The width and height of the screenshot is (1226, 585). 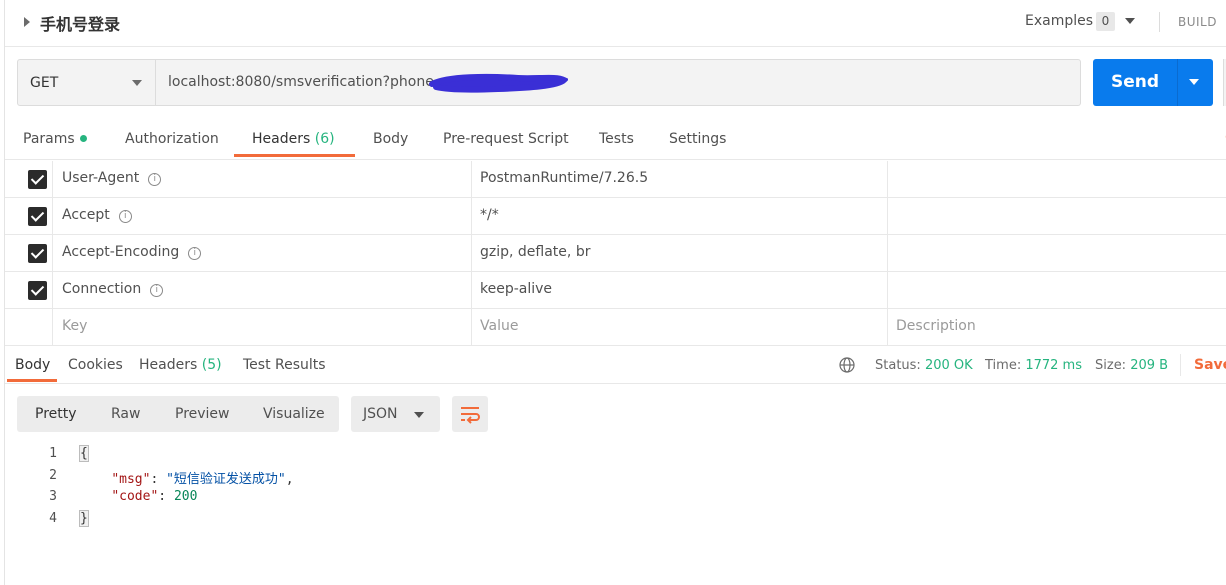 I want to click on send-button: Send, so click(x=1153, y=82).